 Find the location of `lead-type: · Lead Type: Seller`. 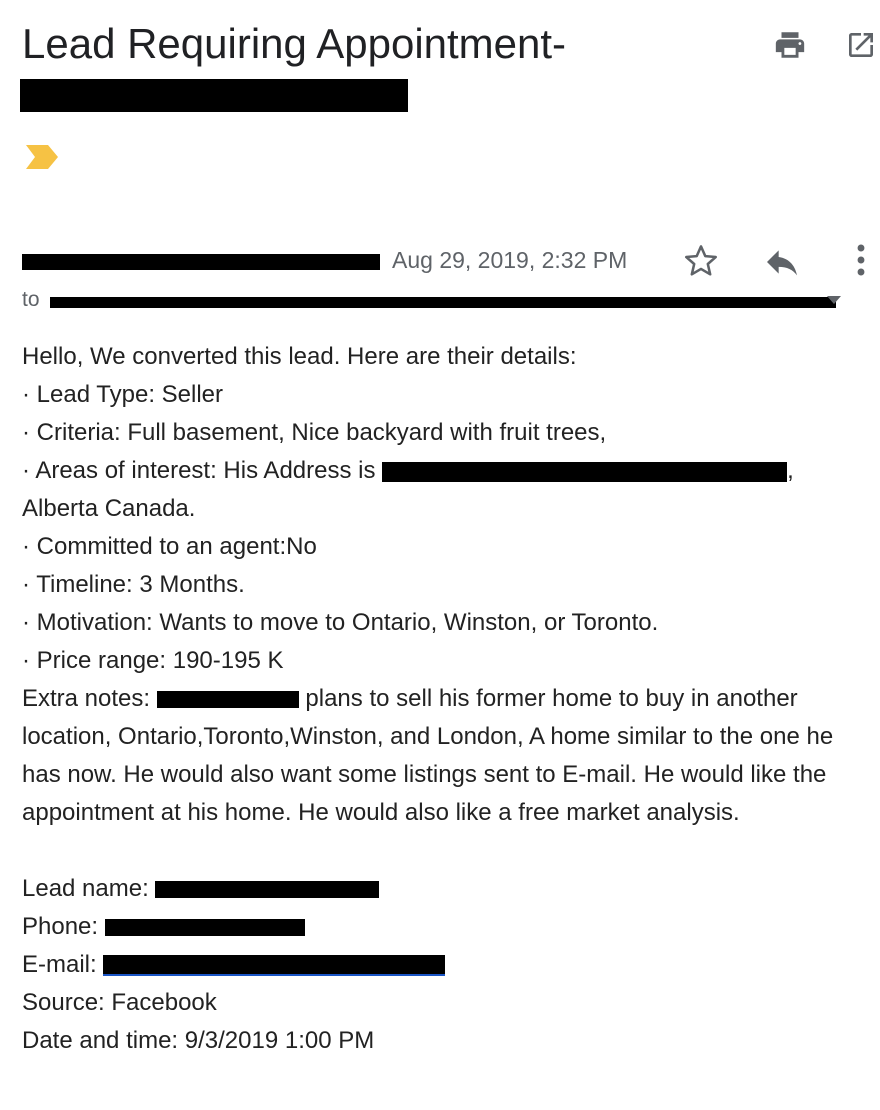

lead-type: · Lead Type: Seller is located at coordinates (123, 394).